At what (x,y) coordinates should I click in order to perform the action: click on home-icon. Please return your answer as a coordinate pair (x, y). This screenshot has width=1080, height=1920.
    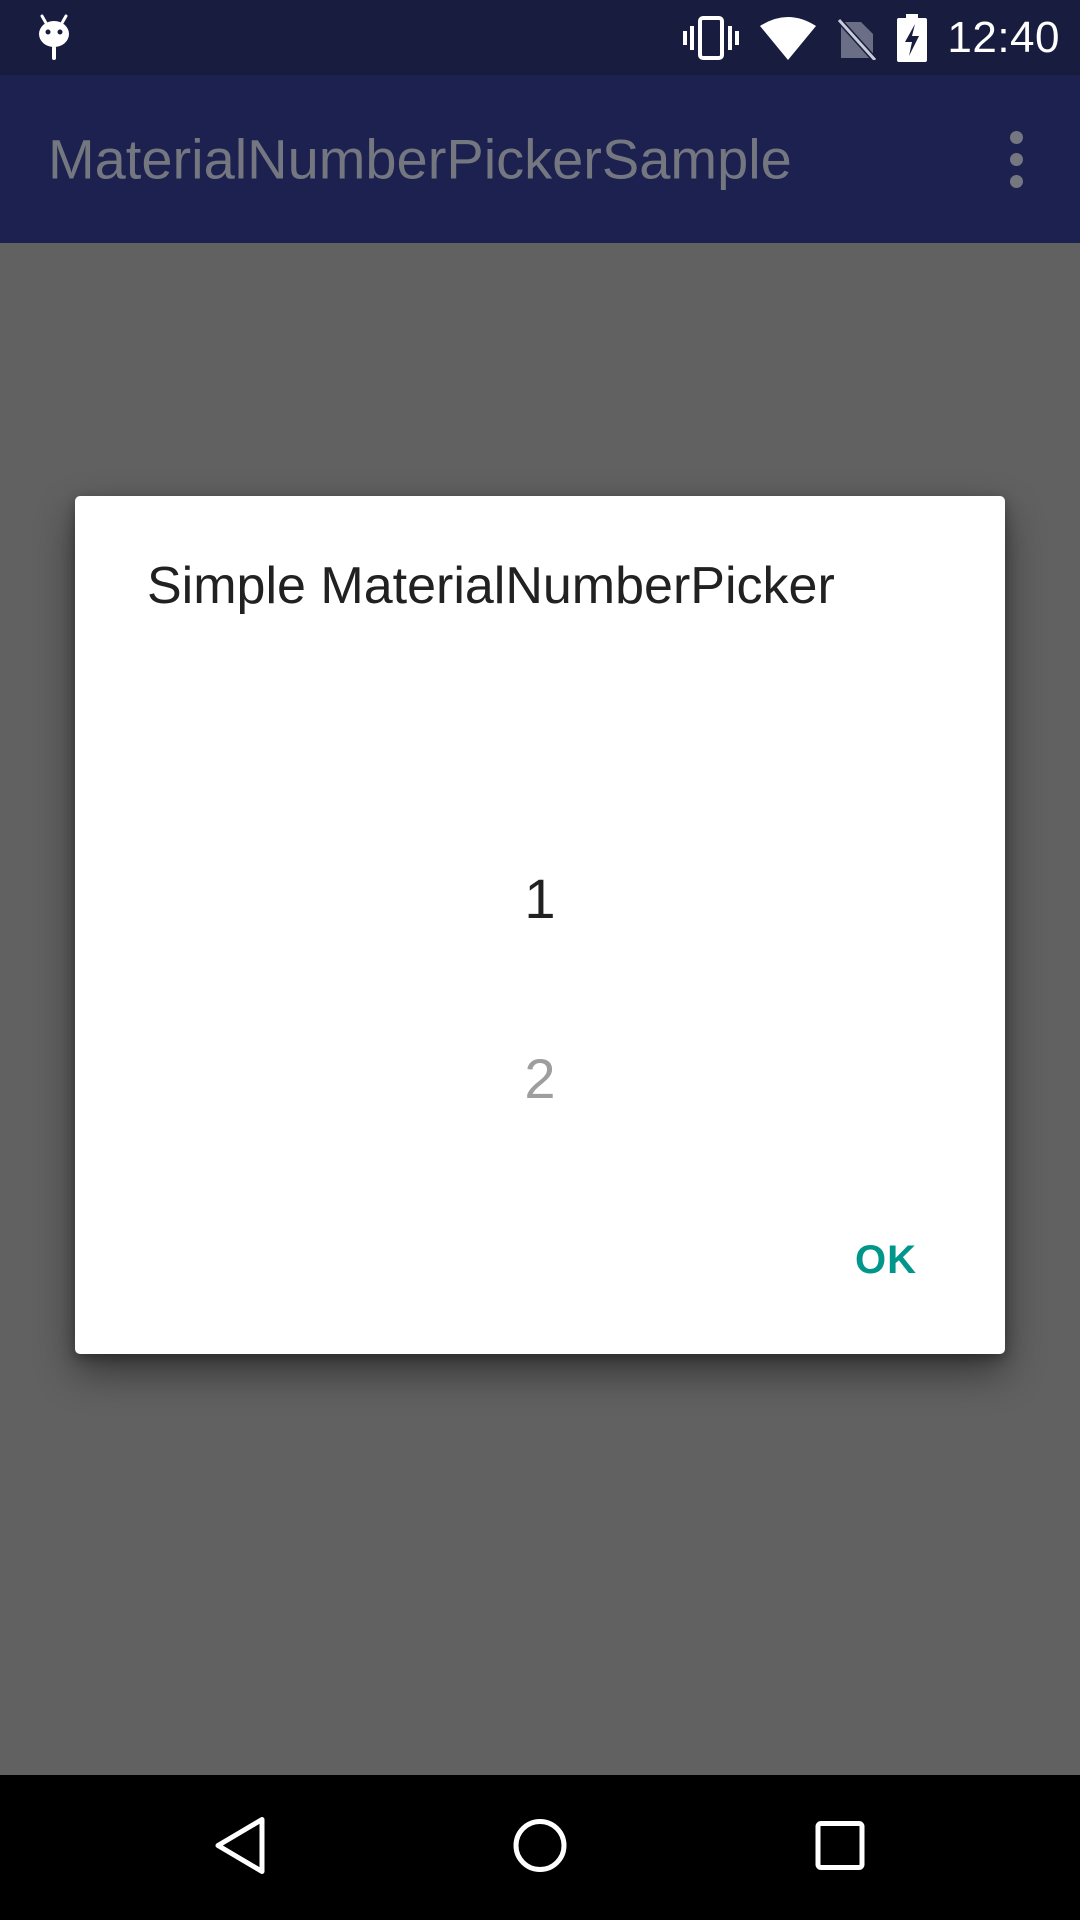
    Looking at the image, I should click on (540, 1847).